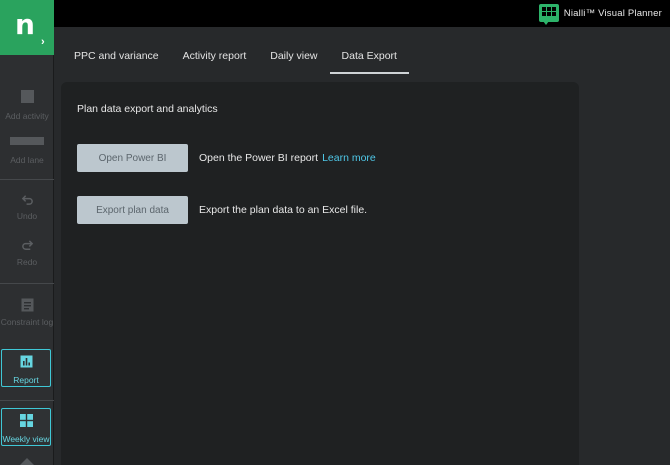  What do you see at coordinates (27, 253) in the screenshot?
I see `sidebar-item-redo: Redo` at bounding box center [27, 253].